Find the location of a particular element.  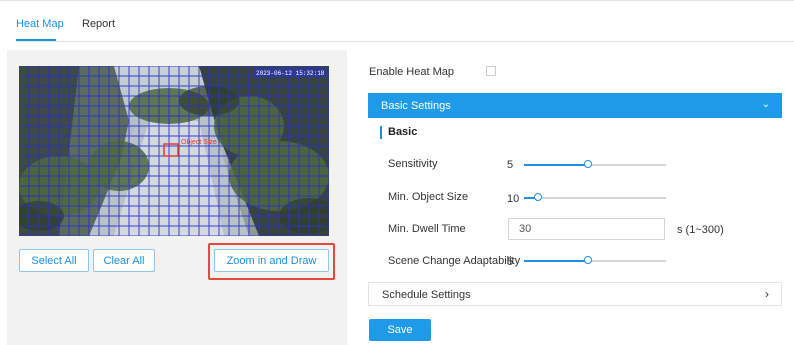

scene-change-label: Scene Change Adaptability is located at coordinates (454, 261).